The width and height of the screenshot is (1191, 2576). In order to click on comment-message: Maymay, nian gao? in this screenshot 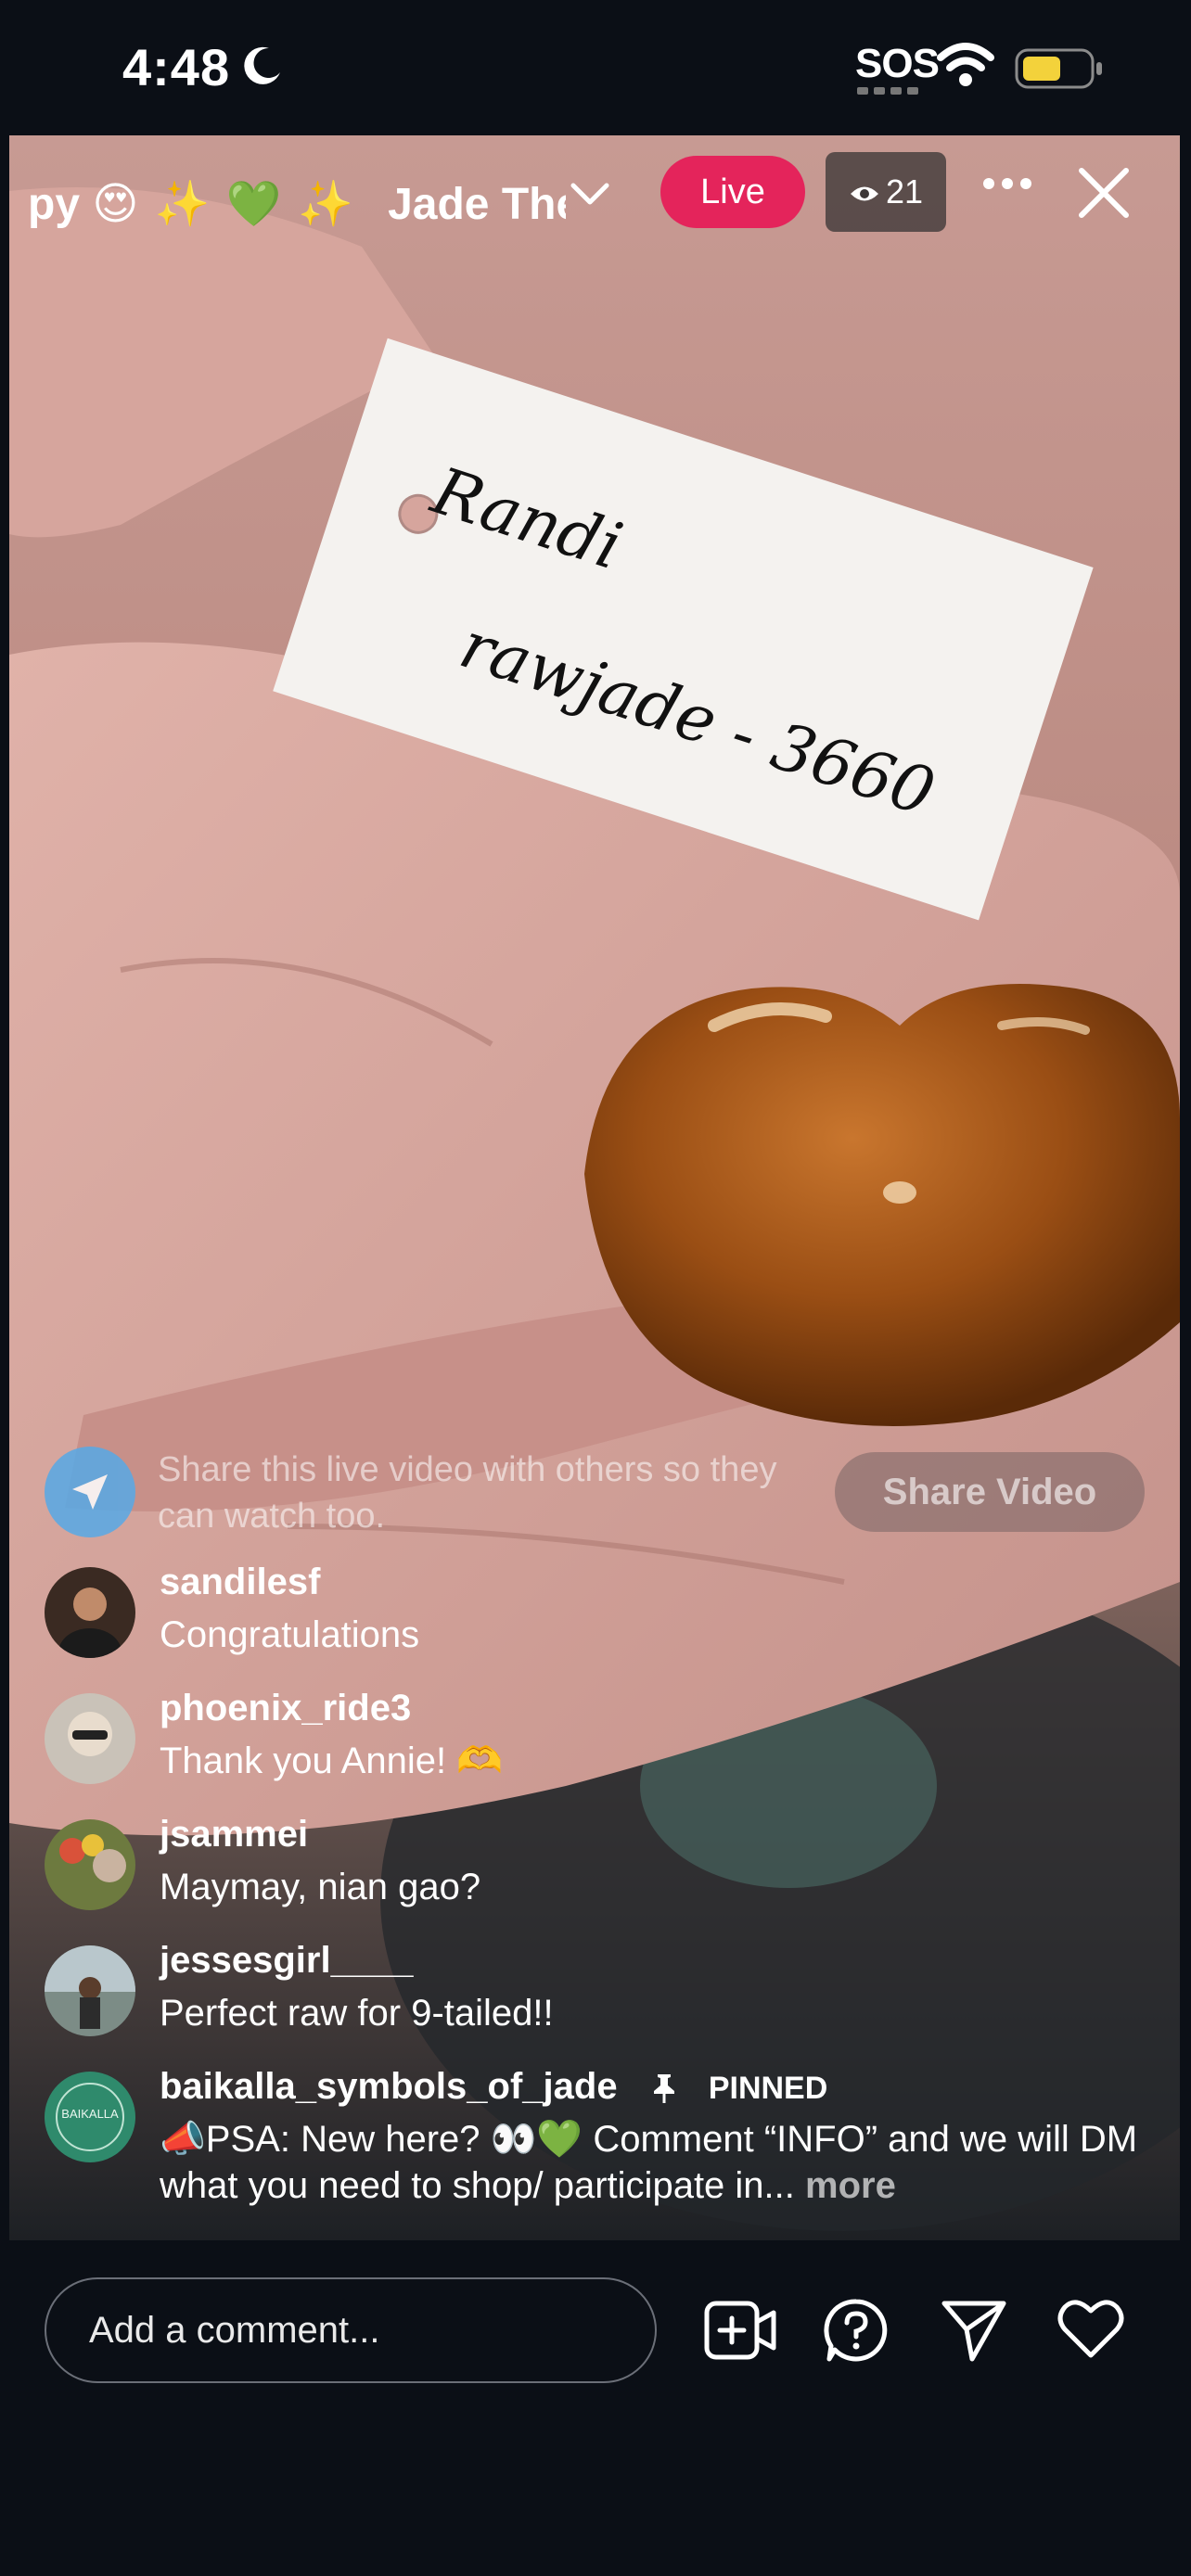, I will do `click(321, 1887)`.